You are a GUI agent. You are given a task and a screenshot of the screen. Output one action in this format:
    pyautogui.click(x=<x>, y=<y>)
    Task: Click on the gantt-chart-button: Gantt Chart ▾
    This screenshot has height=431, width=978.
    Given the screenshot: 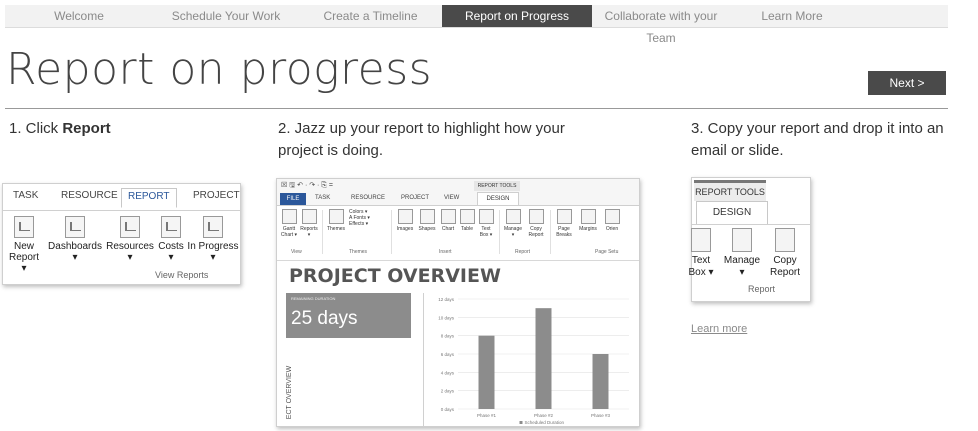 What is the action you would take?
    pyautogui.click(x=289, y=223)
    